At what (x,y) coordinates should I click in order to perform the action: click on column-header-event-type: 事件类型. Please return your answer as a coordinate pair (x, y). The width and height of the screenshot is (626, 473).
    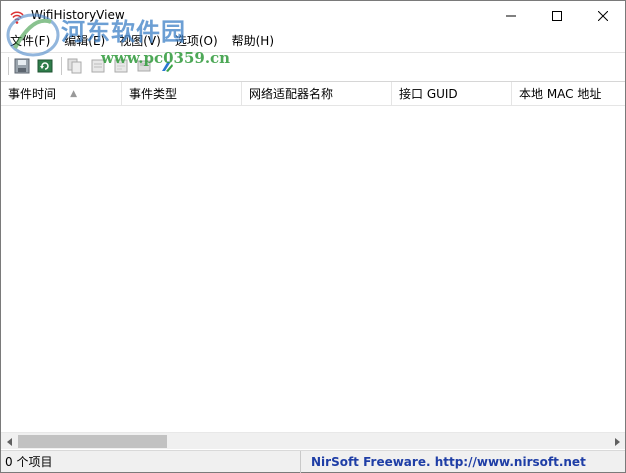
    Looking at the image, I should click on (182, 94).